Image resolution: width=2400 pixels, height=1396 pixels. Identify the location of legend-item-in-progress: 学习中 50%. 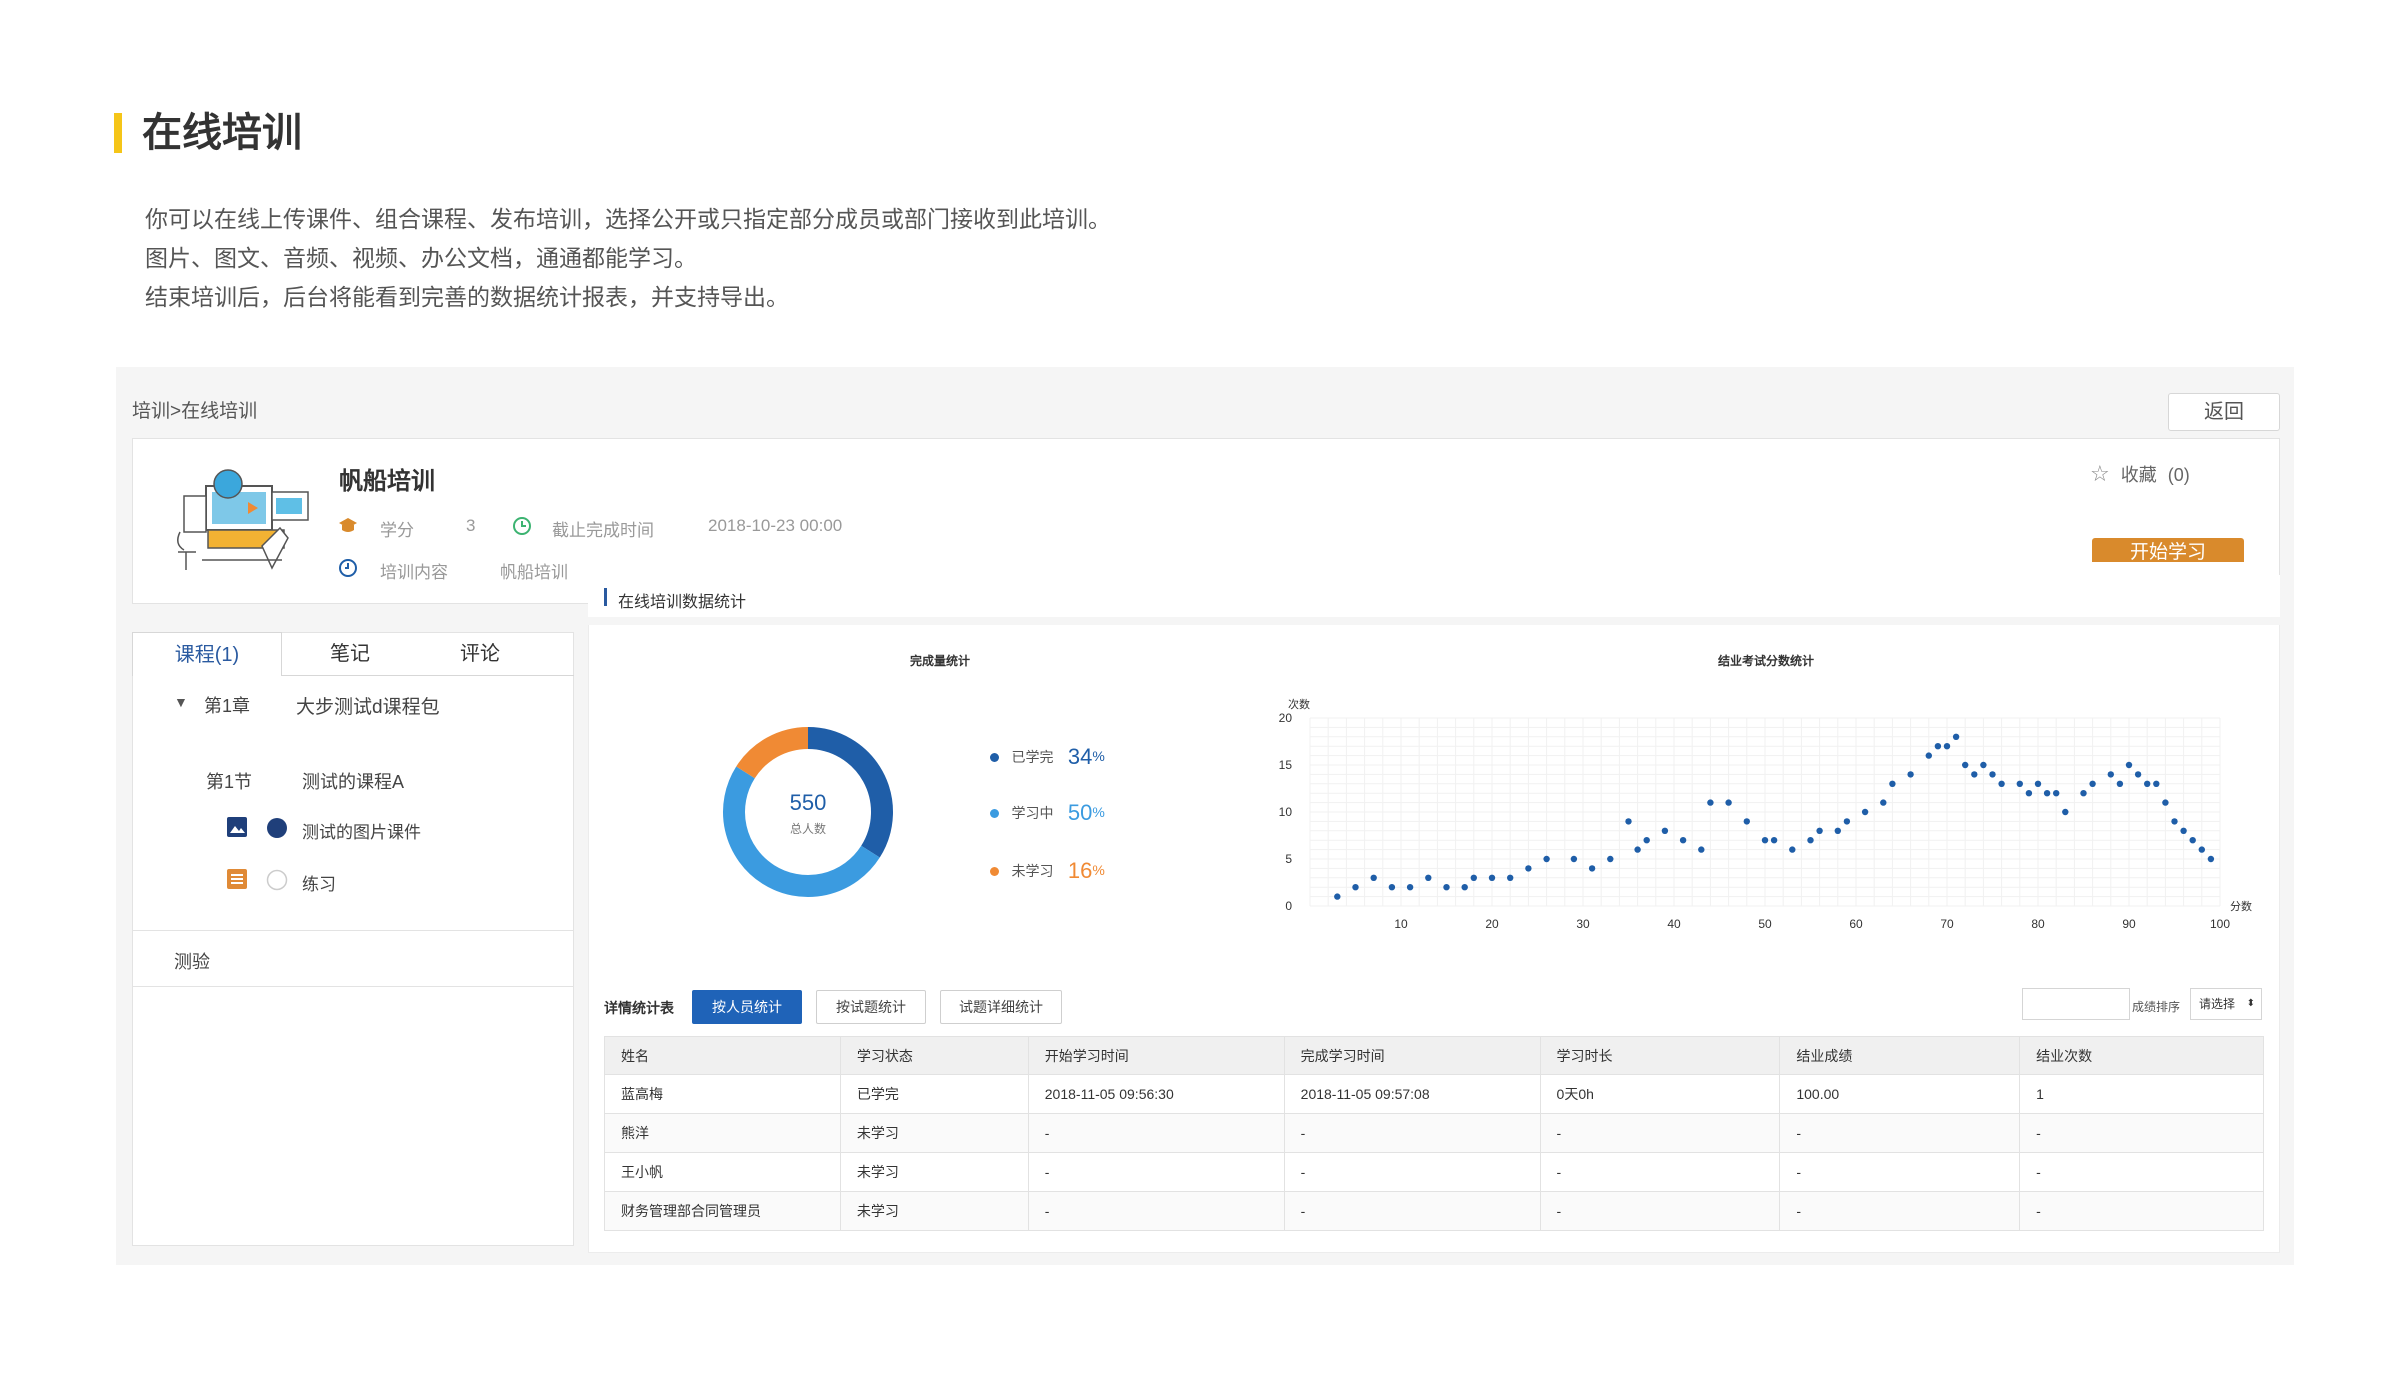
(1047, 813).